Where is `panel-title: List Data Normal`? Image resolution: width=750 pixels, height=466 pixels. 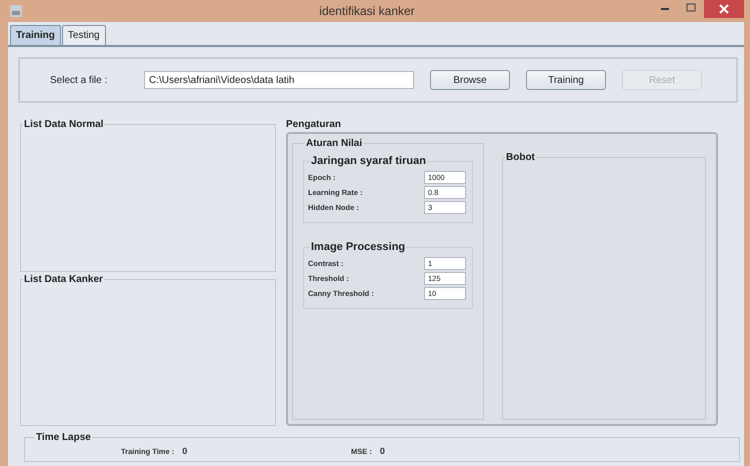 panel-title: List Data Normal is located at coordinates (63, 124).